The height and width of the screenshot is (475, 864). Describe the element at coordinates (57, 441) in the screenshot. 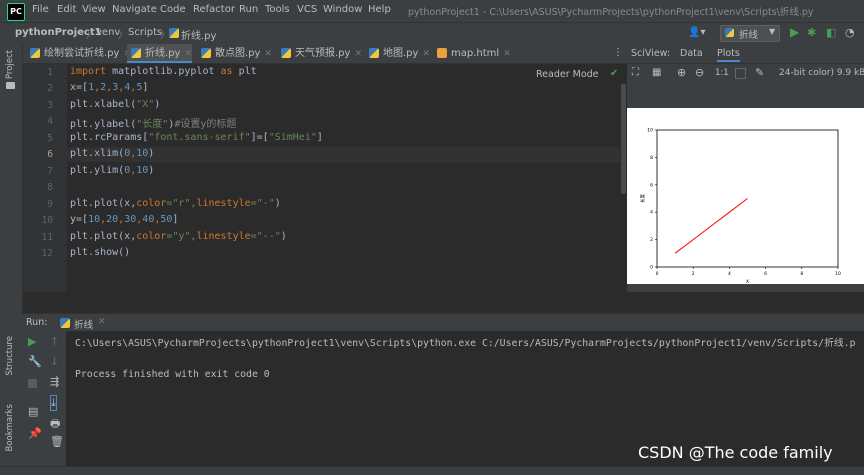

I see `trash-icon: 🗑` at that location.